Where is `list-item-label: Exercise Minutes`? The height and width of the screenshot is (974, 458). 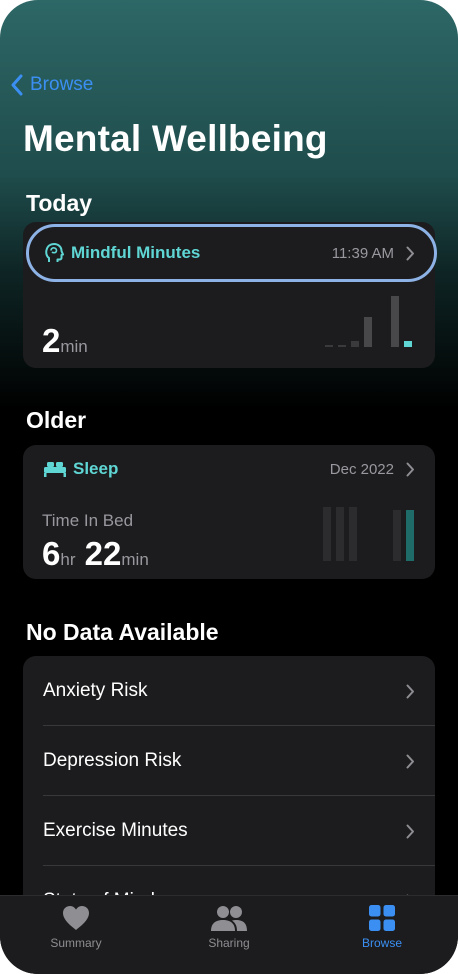
list-item-label: Exercise Minutes is located at coordinates (115, 830).